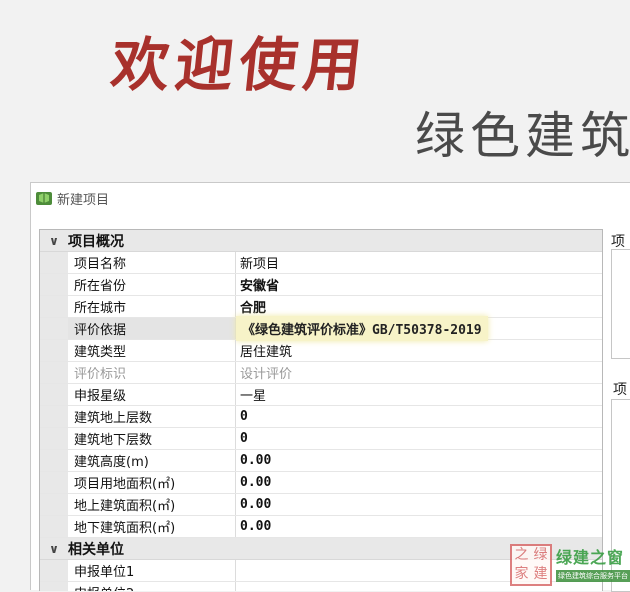 The width and height of the screenshot is (630, 592). What do you see at coordinates (593, 576) in the screenshot?
I see `watermark-subtext: 绿色建筑综合服务平台` at bounding box center [593, 576].